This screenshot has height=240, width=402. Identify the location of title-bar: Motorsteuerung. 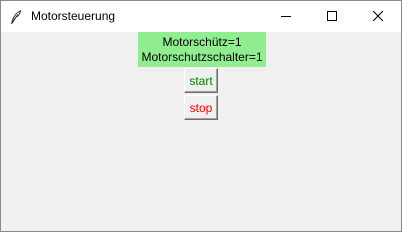
(201, 16).